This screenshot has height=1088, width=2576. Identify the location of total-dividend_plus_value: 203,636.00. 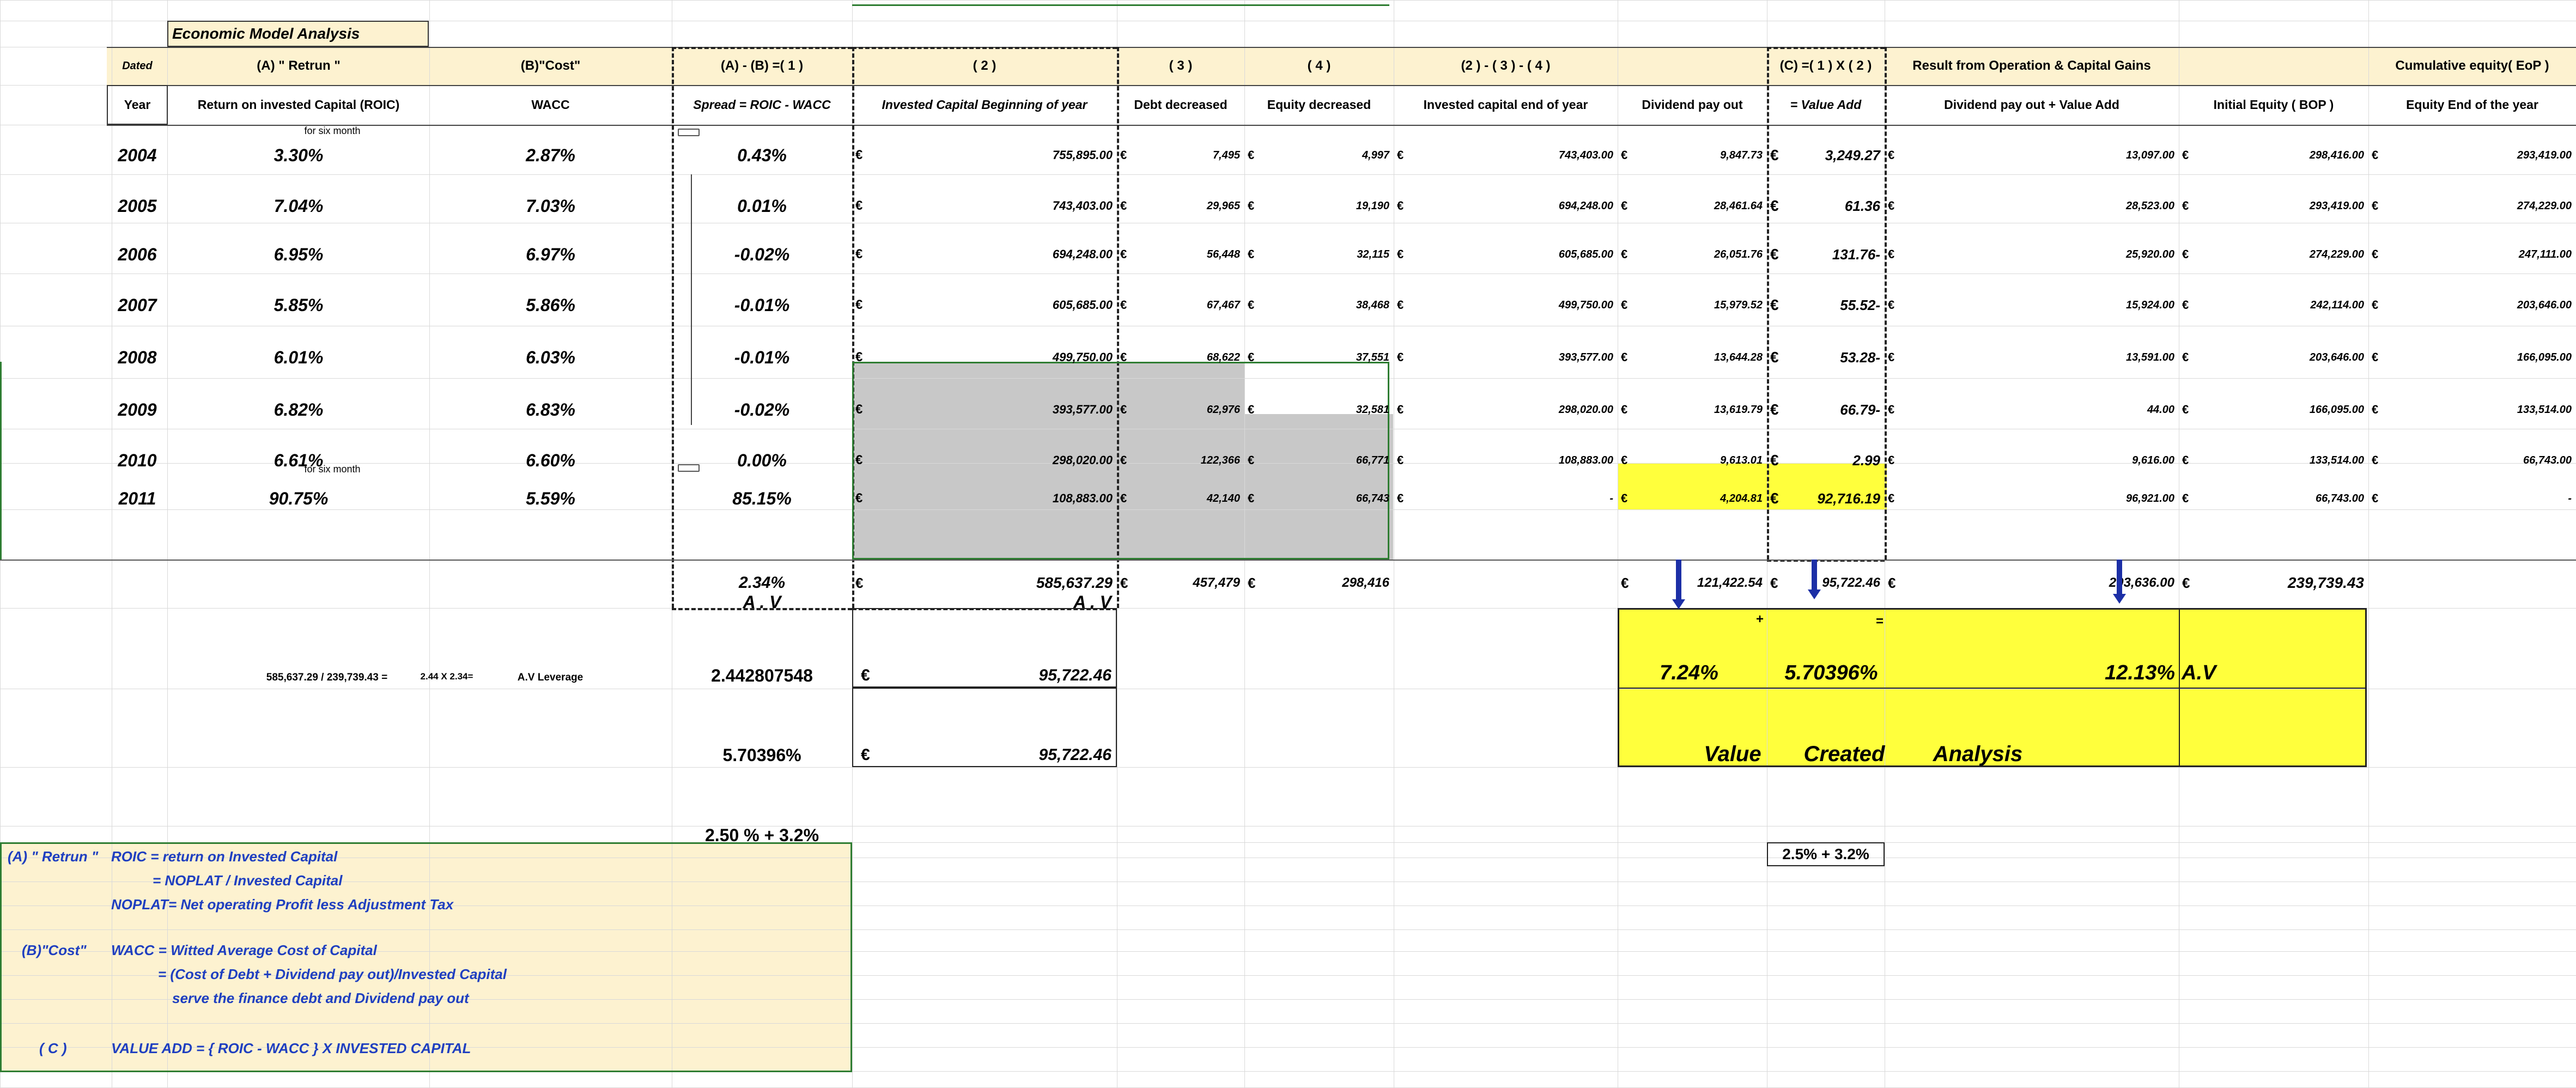
(2141, 582).